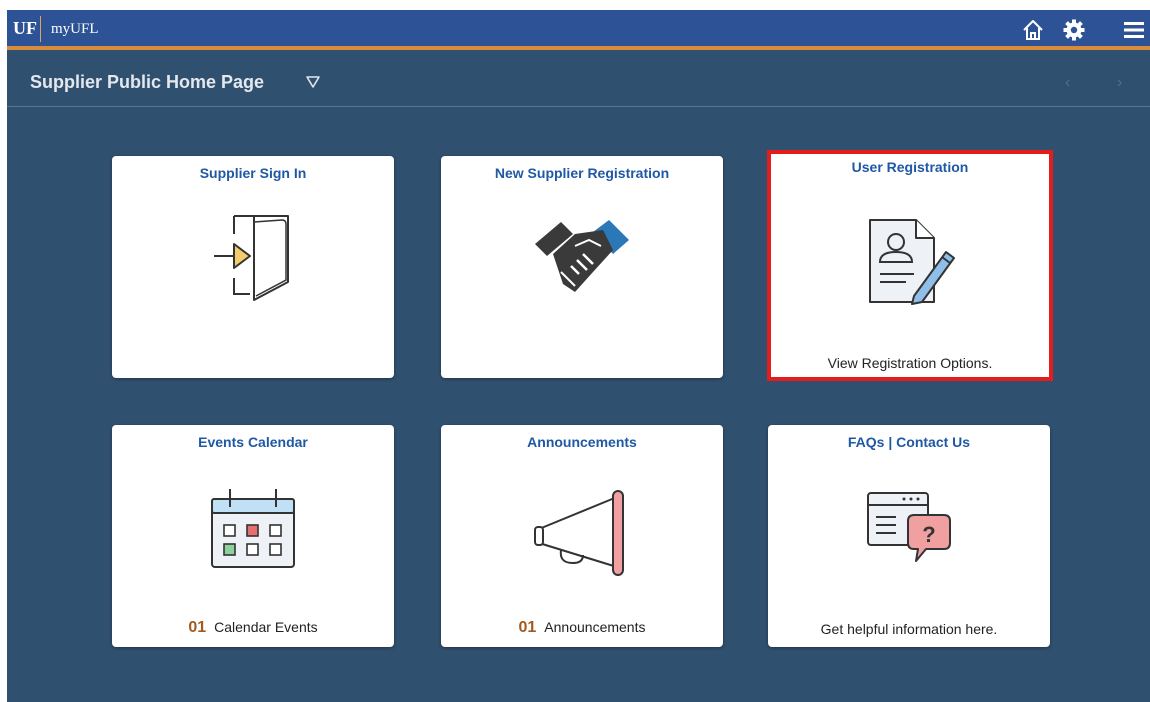 The height and width of the screenshot is (702, 1150). What do you see at coordinates (197, 627) in the screenshot?
I see `event-count: 01` at bounding box center [197, 627].